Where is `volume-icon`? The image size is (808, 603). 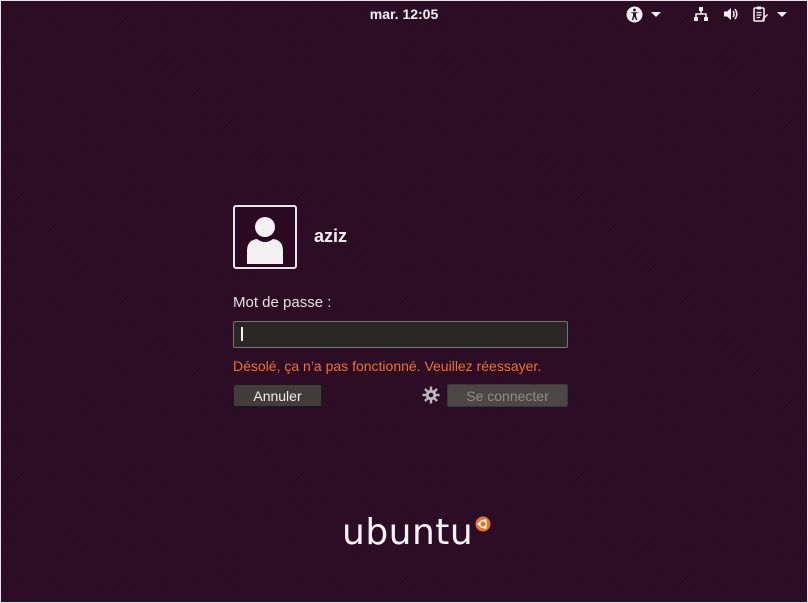 volume-icon is located at coordinates (731, 14).